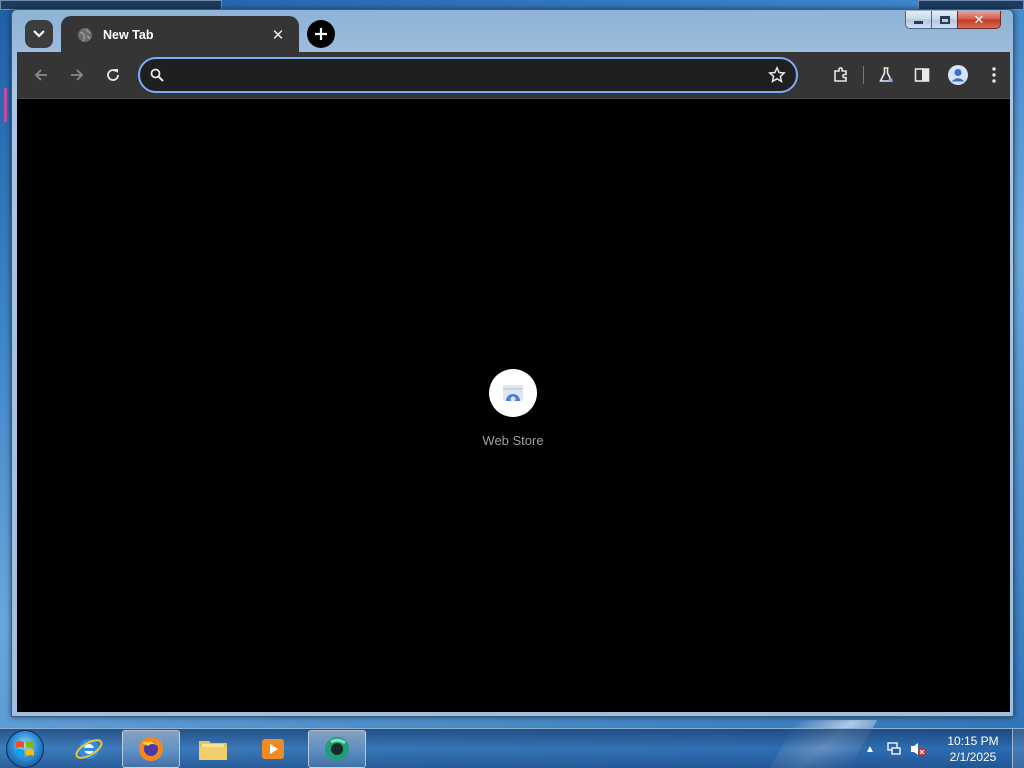 The image size is (1024, 768). I want to click on window-controls: ✕, so click(953, 20).